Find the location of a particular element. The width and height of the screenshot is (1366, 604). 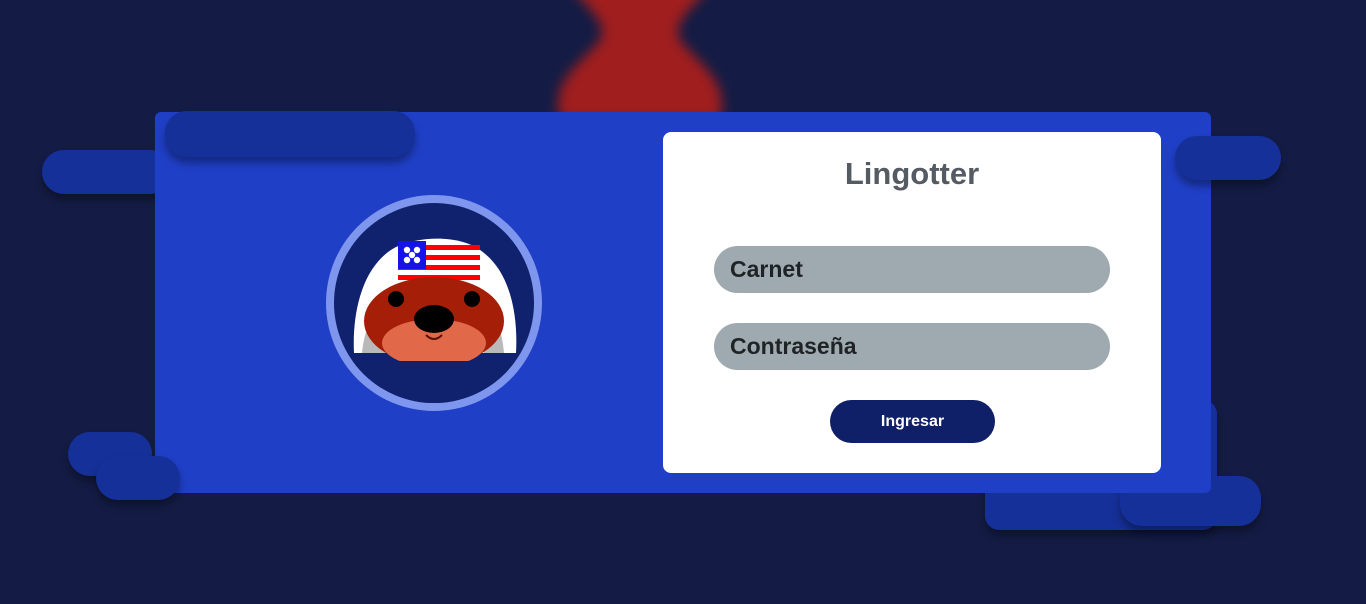

login-button: Ingresar is located at coordinates (912, 421).